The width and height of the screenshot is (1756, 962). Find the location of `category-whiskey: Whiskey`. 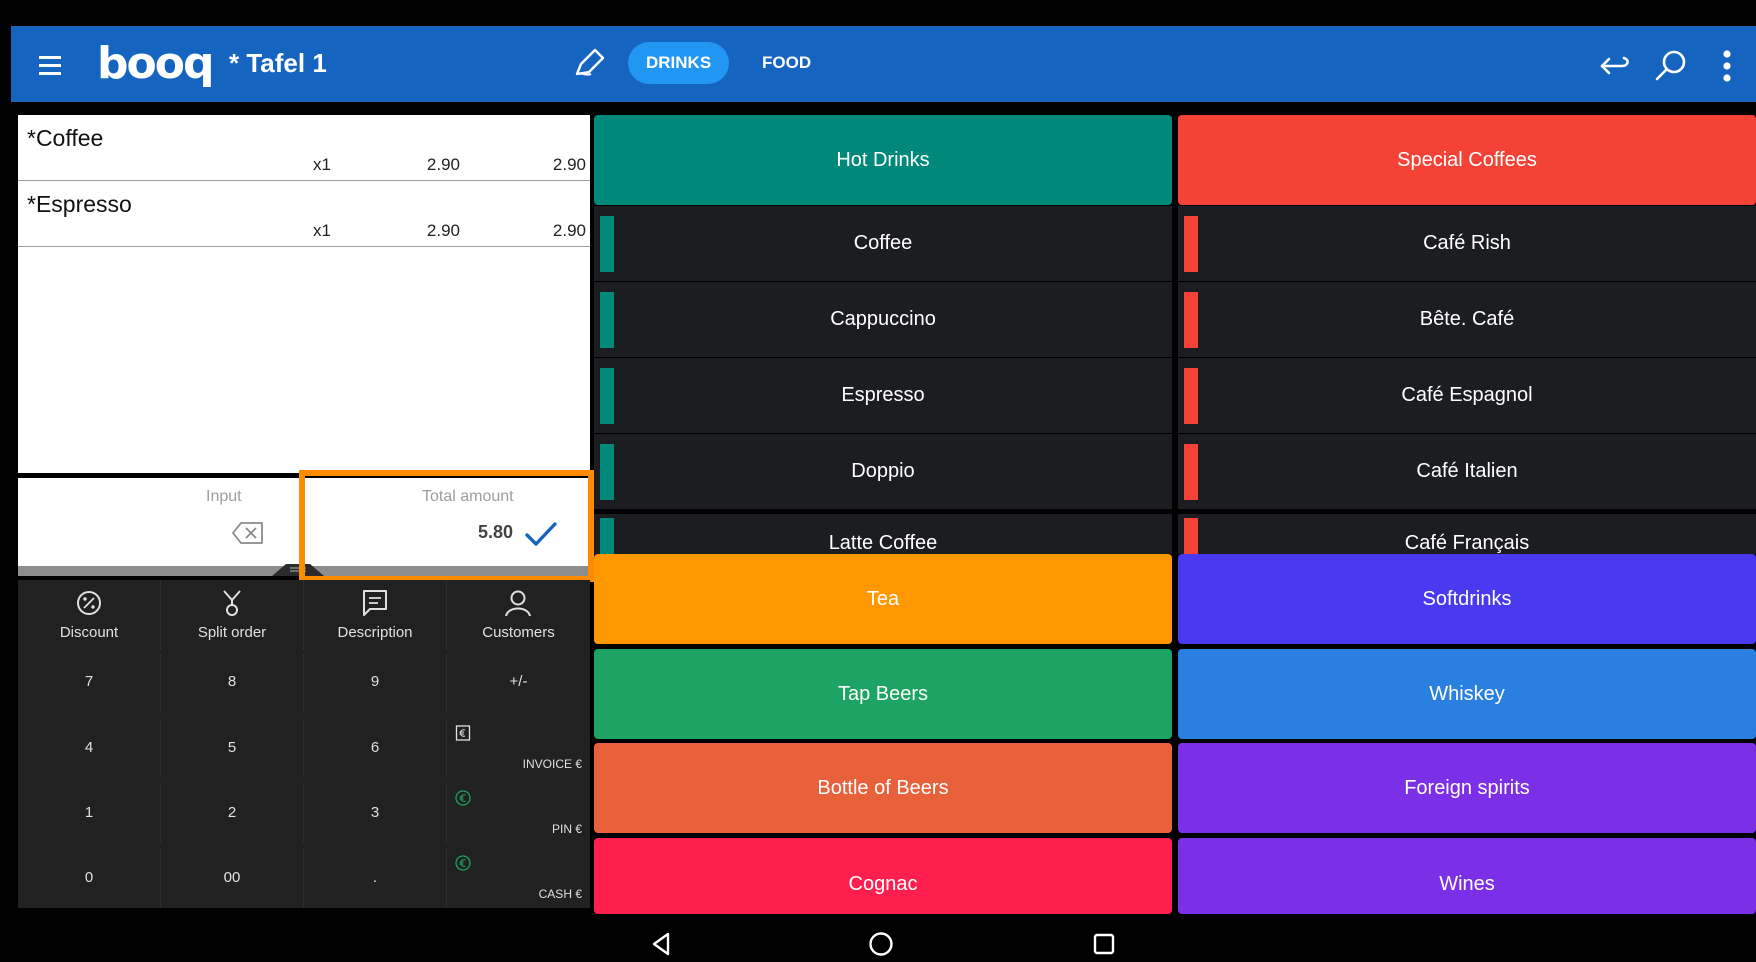

category-whiskey: Whiskey is located at coordinates (1467, 694).